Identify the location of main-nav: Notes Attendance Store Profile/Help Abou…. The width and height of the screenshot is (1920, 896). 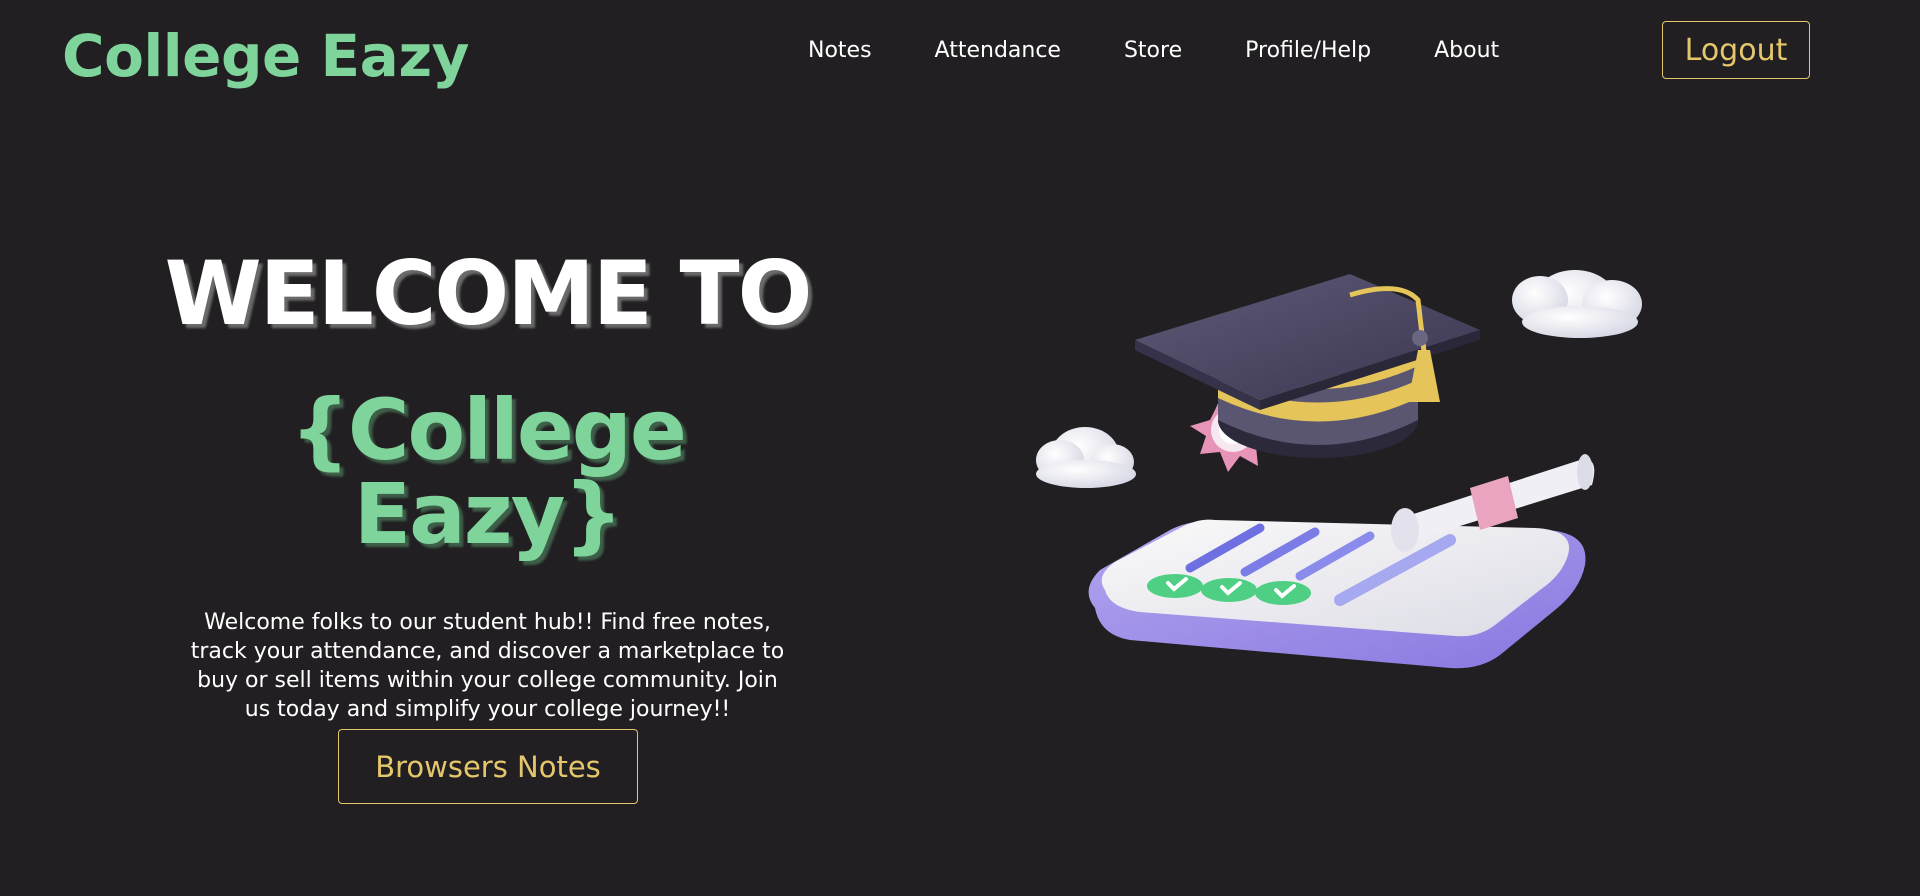
(1153, 50).